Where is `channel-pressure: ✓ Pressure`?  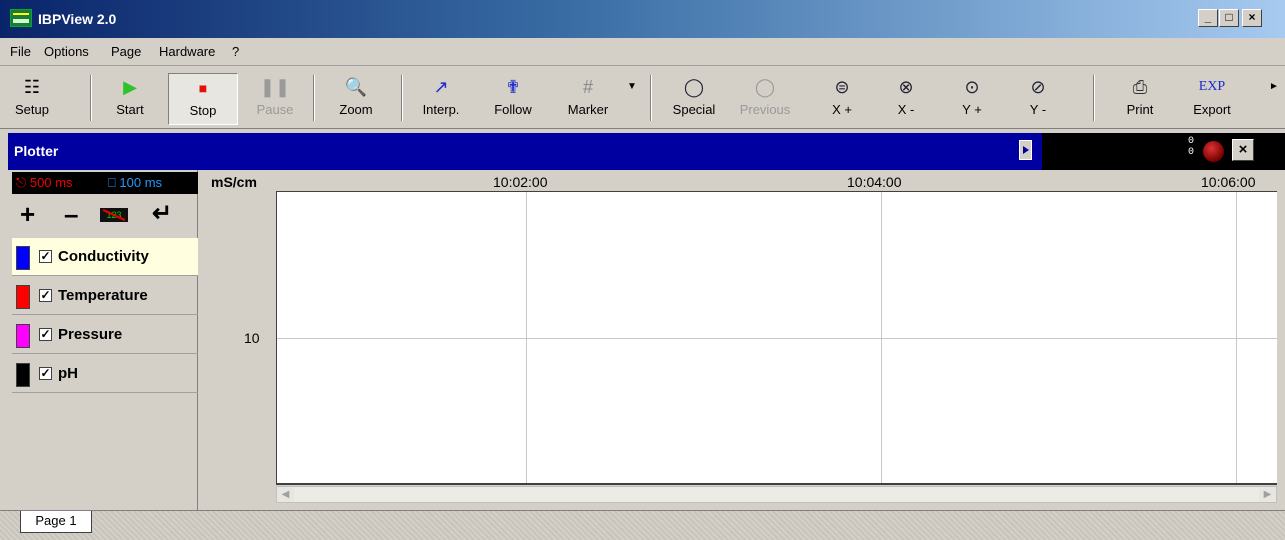 channel-pressure: ✓ Pressure is located at coordinates (105, 335).